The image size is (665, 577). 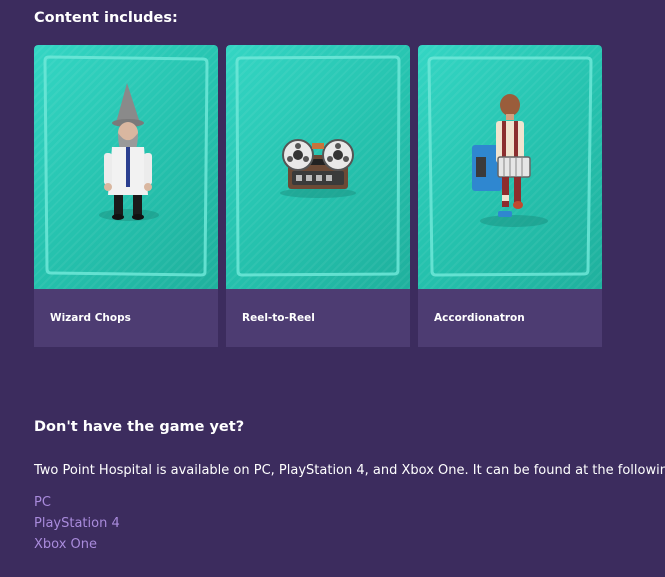 What do you see at coordinates (77, 502) in the screenshot?
I see `list-item: PC` at bounding box center [77, 502].